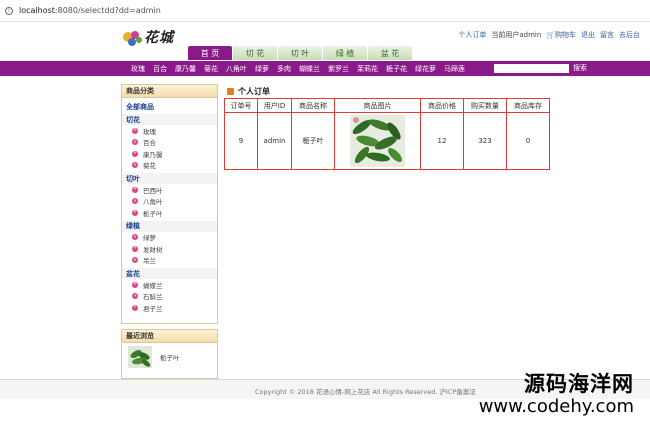 The height and width of the screenshot is (422, 650). Describe the element at coordinates (528, 141) in the screenshot. I see `stock-cell: 0` at that location.